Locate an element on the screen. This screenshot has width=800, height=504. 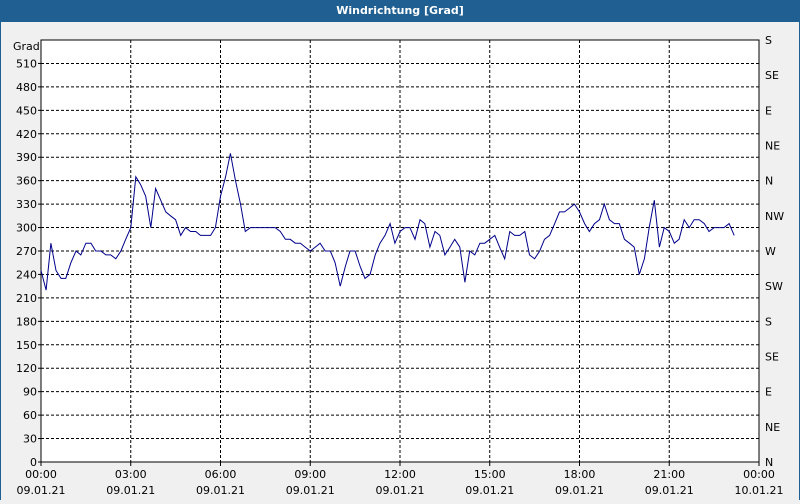
y-tick-label: 510 is located at coordinates (26, 63).